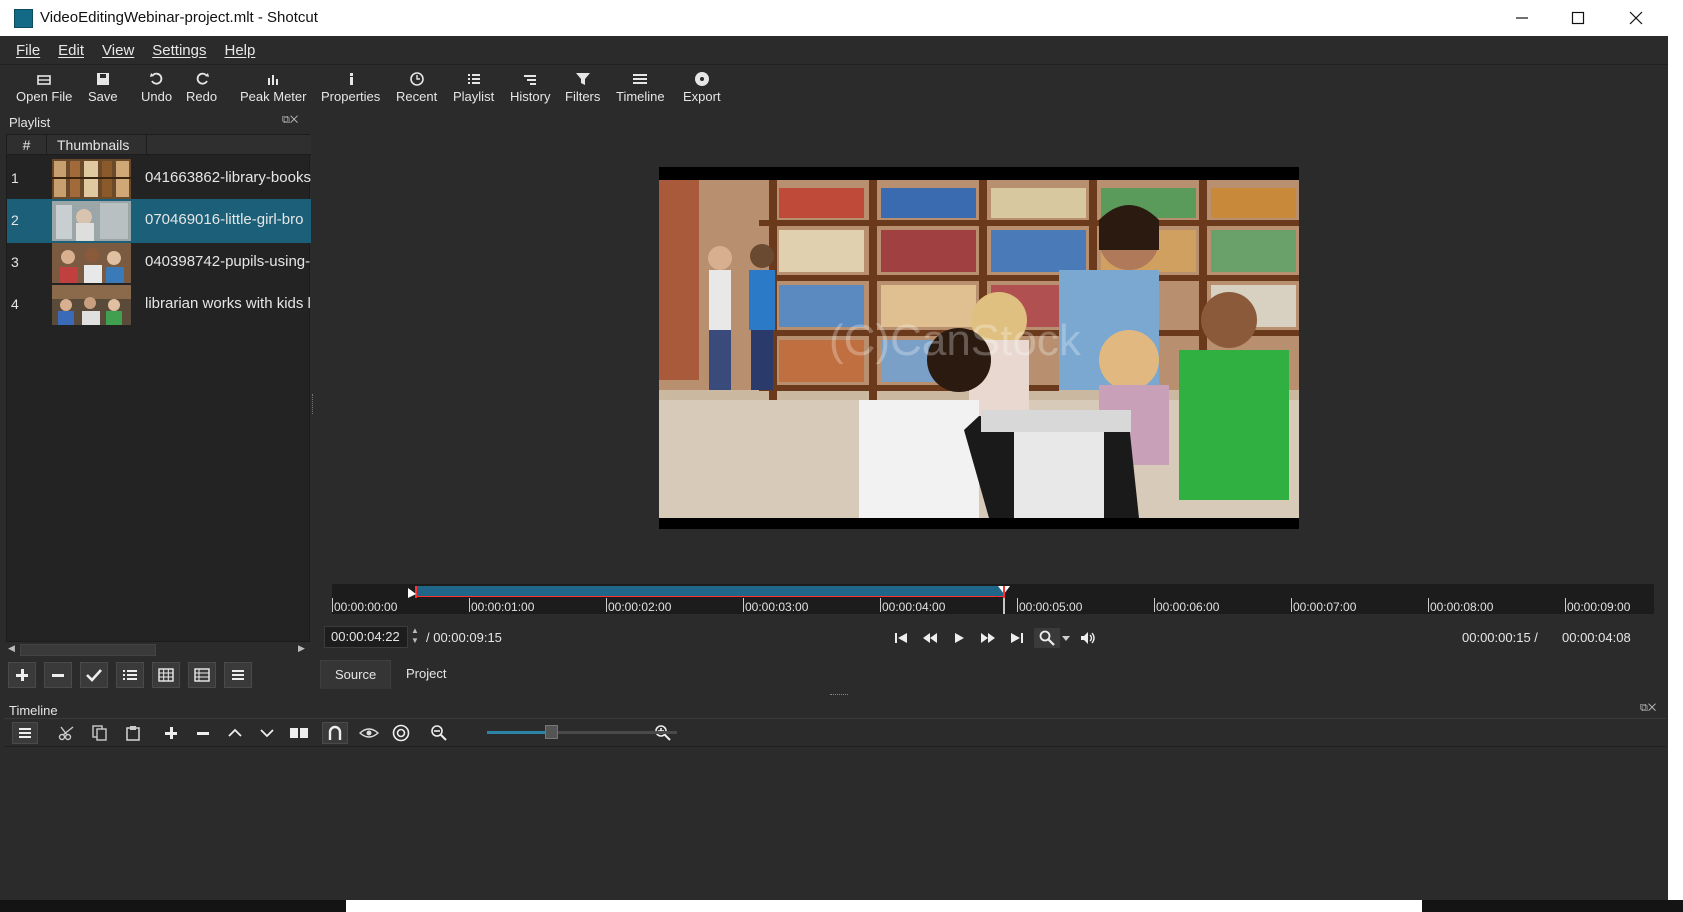 The height and width of the screenshot is (912, 1683). Describe the element at coordinates (640, 86) in the screenshot. I see `timeline-button: Timeline` at that location.